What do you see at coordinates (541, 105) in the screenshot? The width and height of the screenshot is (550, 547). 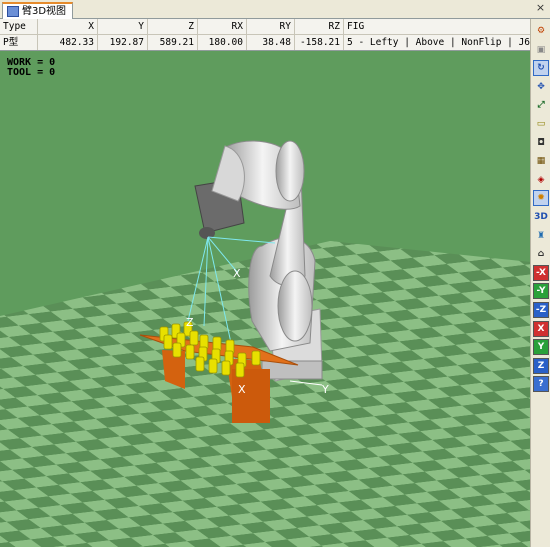 I see `fit-view-icon: ⤢` at bounding box center [541, 105].